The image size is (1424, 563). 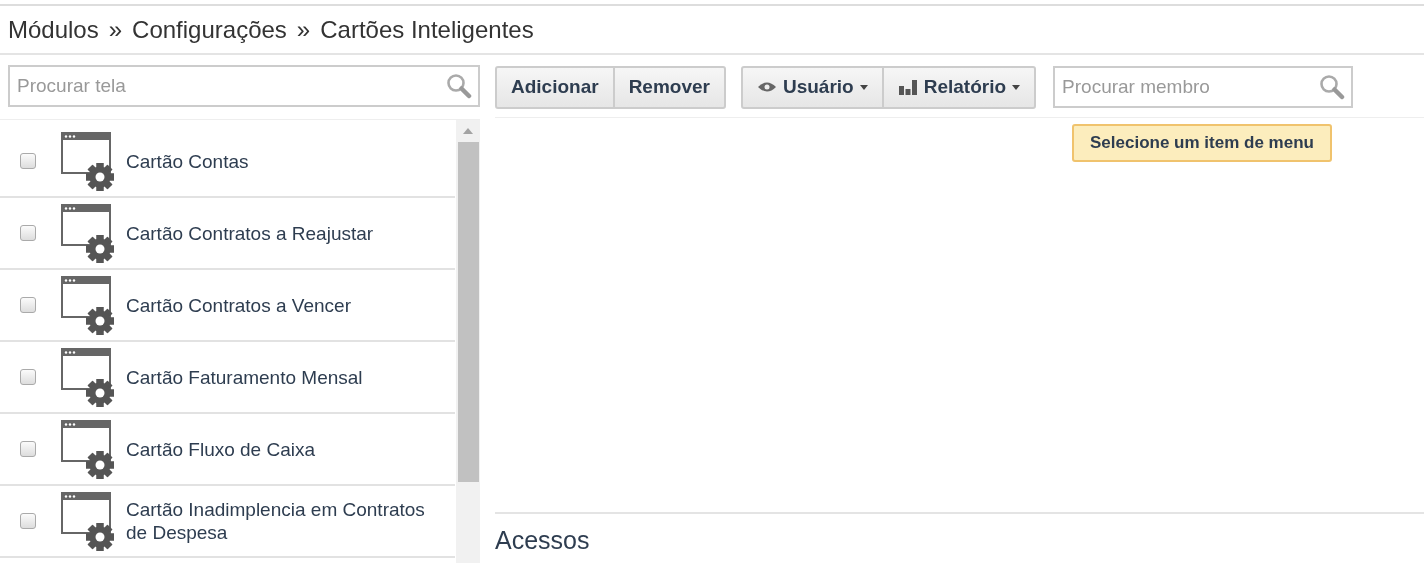 I want to click on breadcrumb-item: Configurações, so click(x=209, y=29).